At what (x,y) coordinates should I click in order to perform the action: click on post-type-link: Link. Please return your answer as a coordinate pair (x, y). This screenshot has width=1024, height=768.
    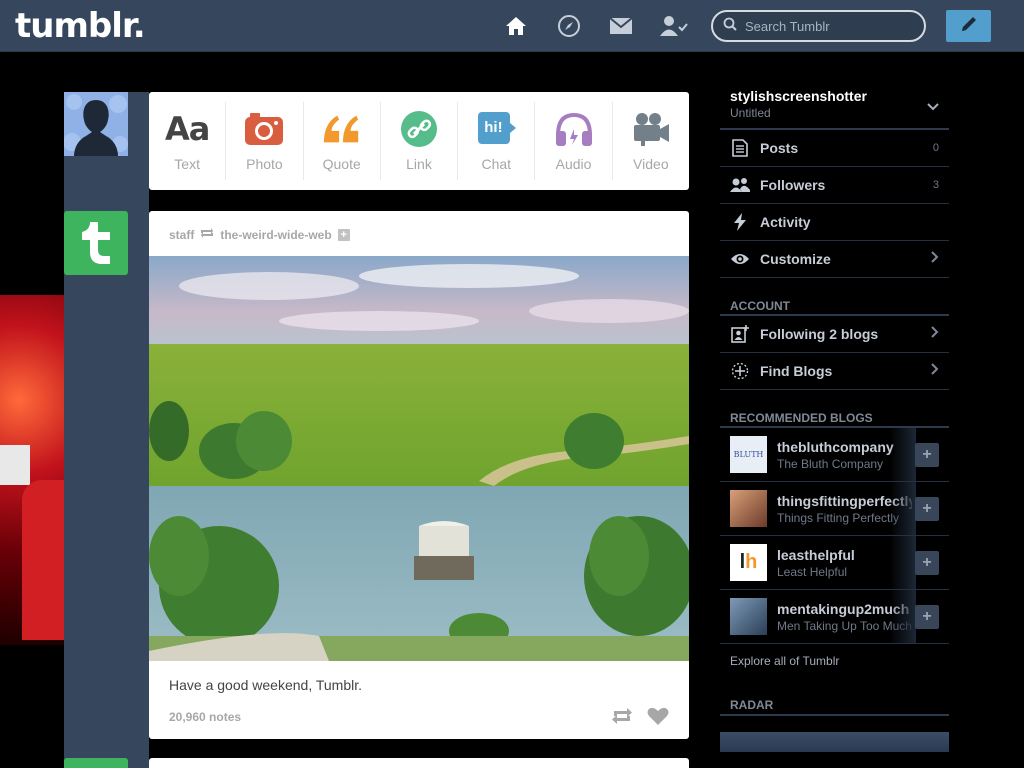
    Looking at the image, I should click on (420, 141).